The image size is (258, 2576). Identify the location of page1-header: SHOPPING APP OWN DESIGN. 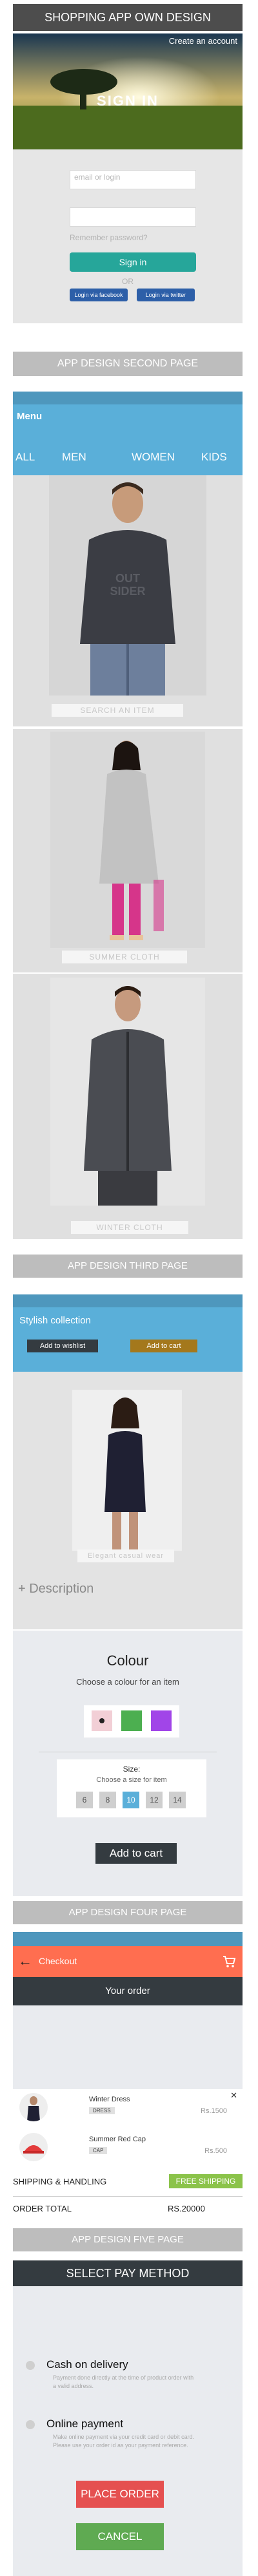
(128, 17).